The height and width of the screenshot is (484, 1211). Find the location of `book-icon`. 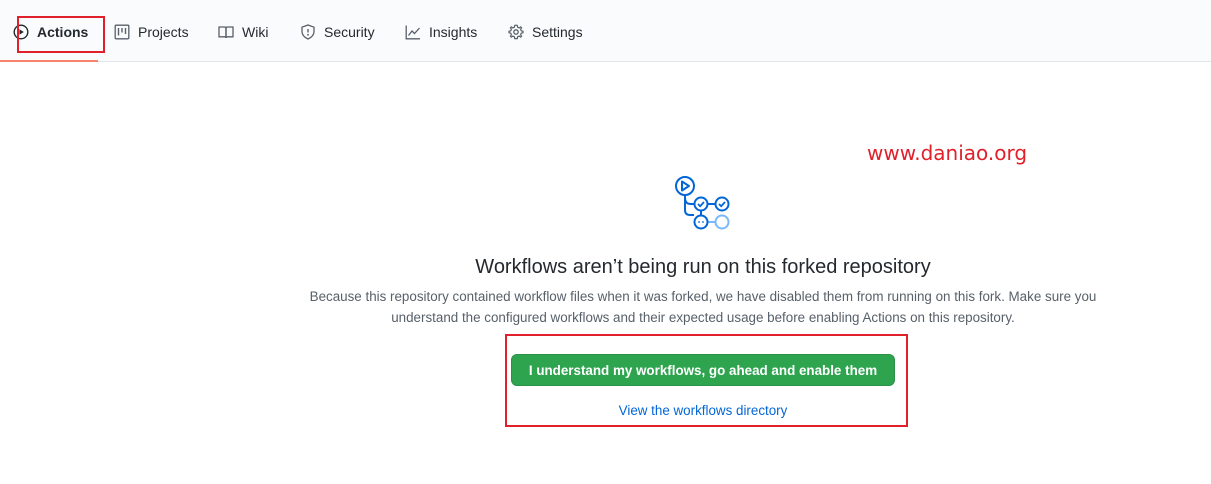

book-icon is located at coordinates (226, 32).